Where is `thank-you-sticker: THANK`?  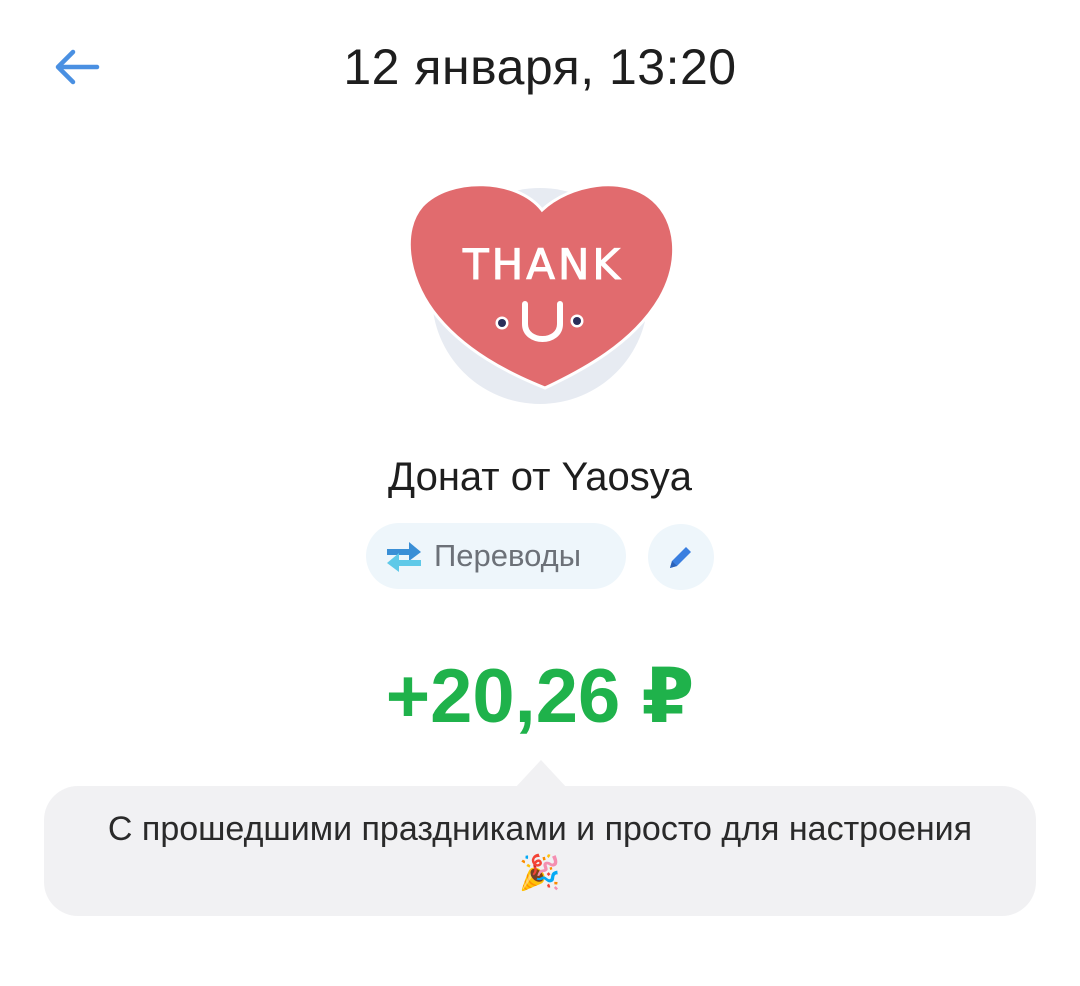 thank-you-sticker: THANK is located at coordinates (542, 292).